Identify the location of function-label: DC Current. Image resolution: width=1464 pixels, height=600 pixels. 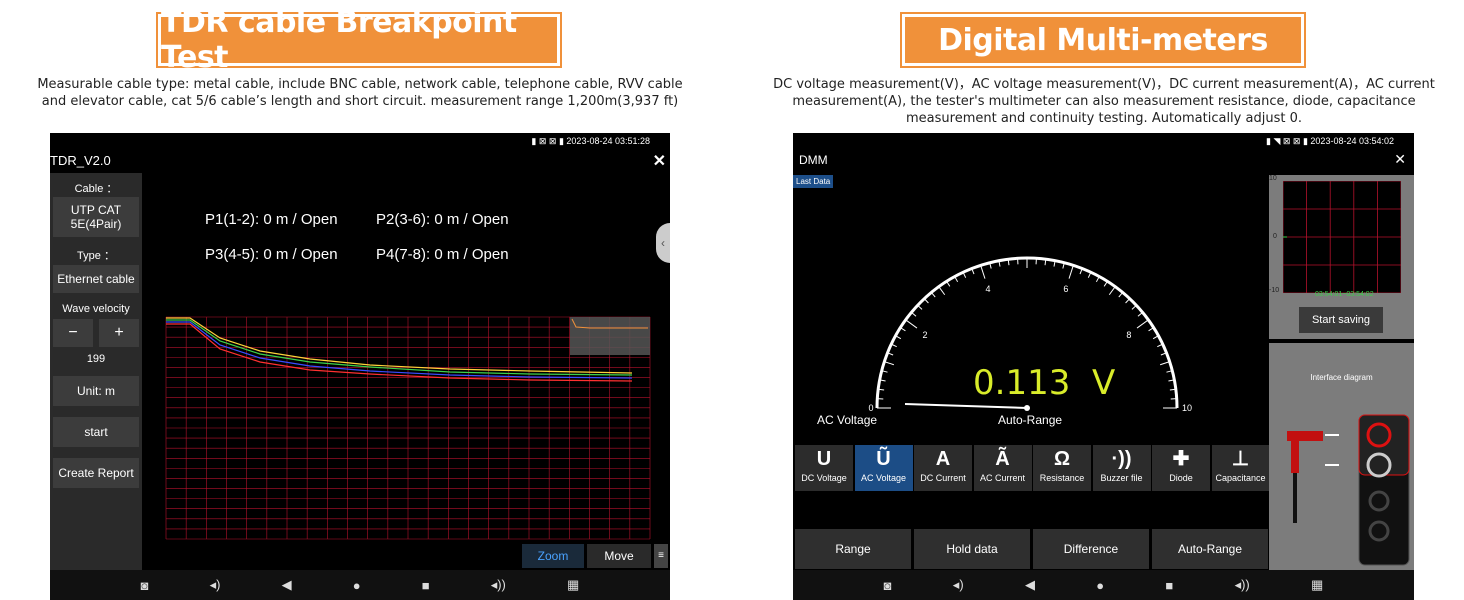
(943, 478).